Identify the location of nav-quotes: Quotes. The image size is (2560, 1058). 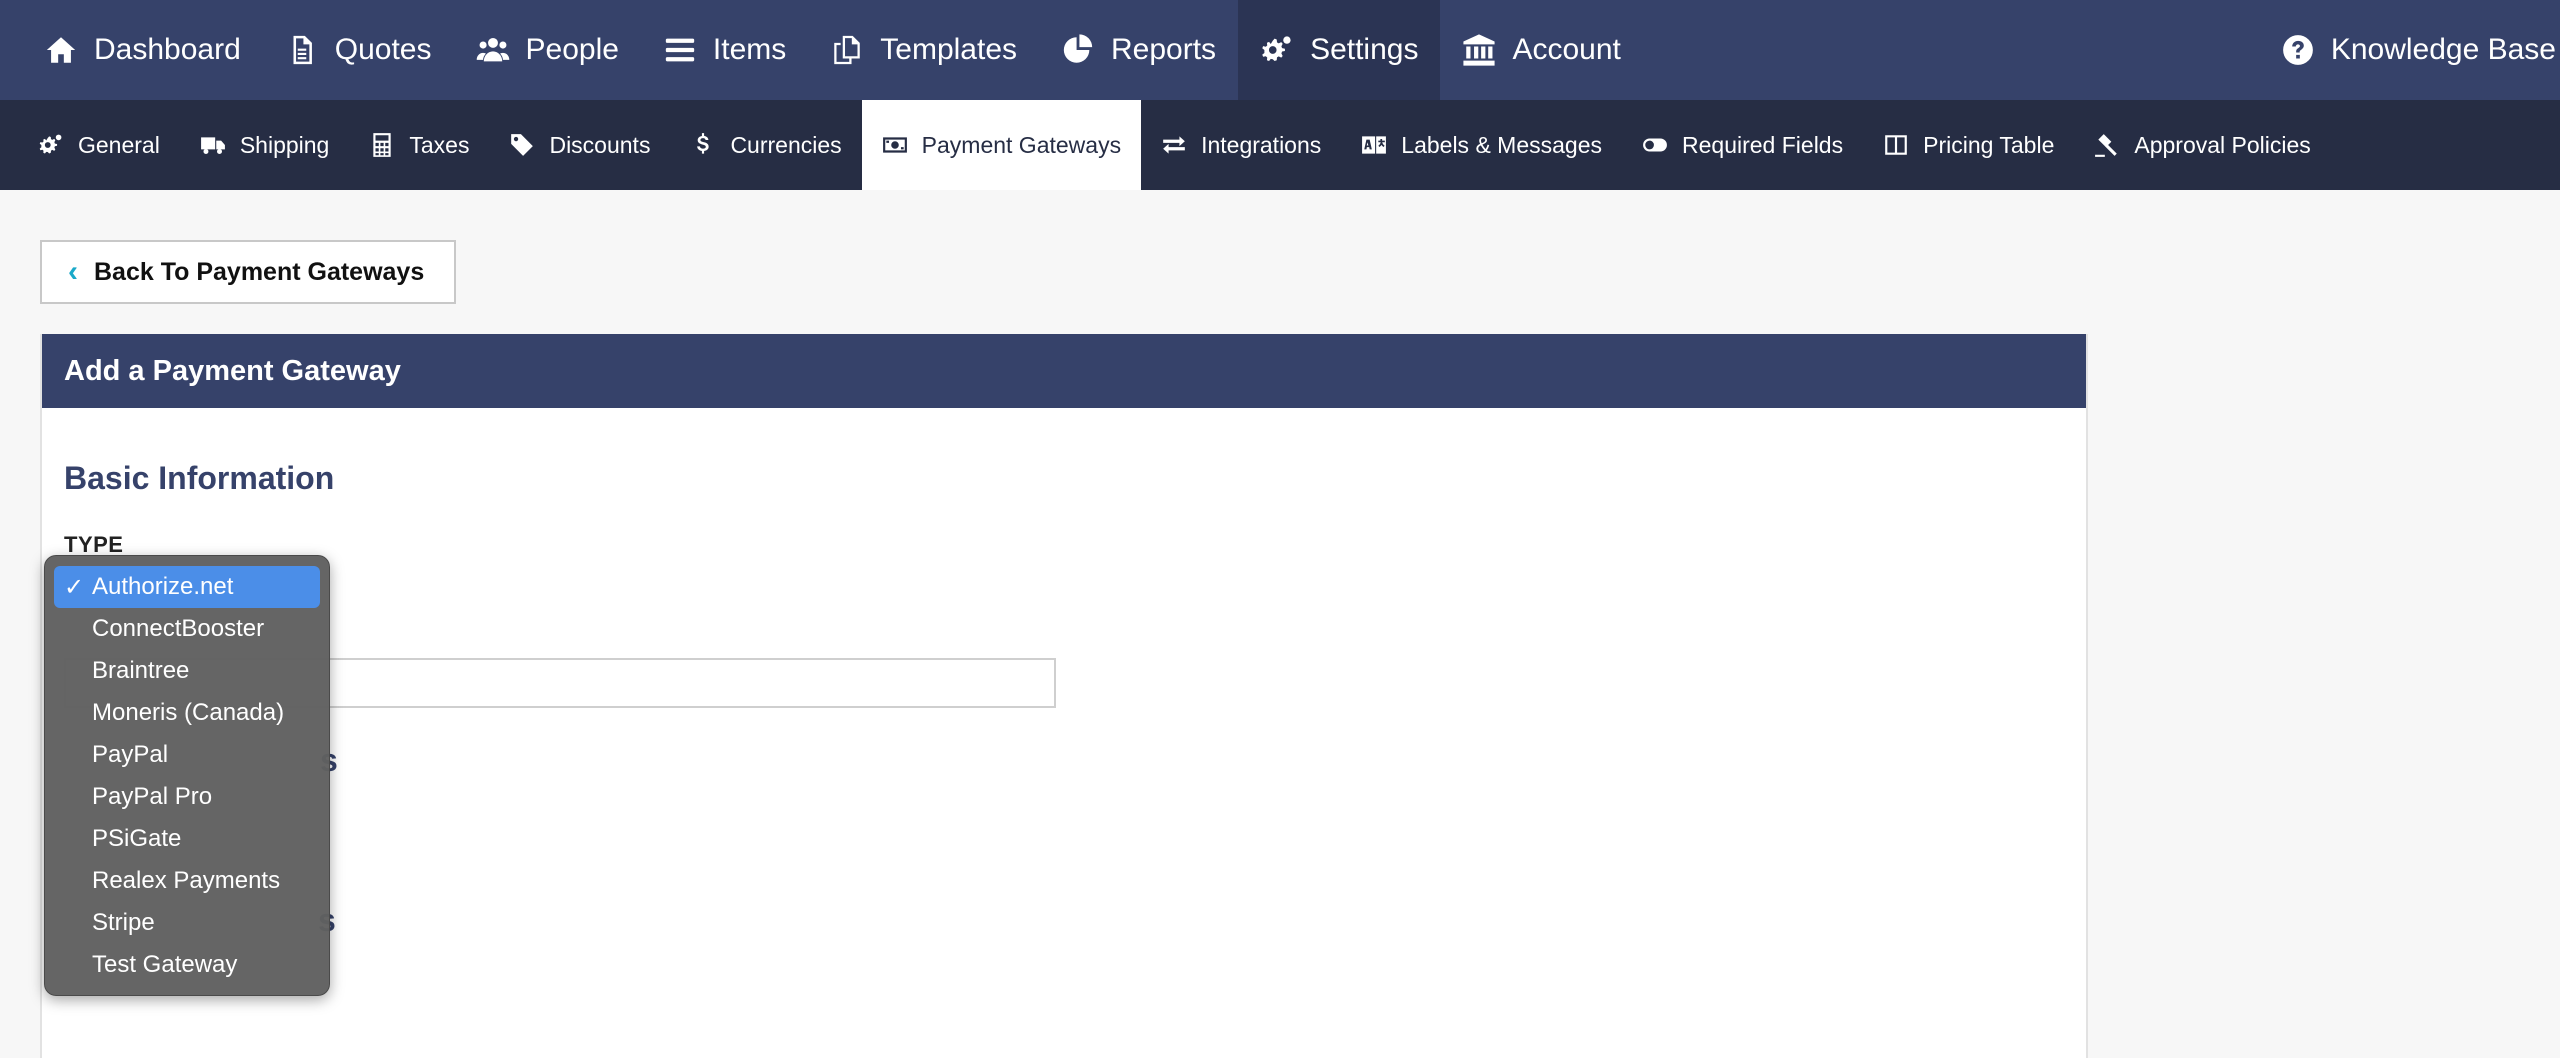
(358, 50).